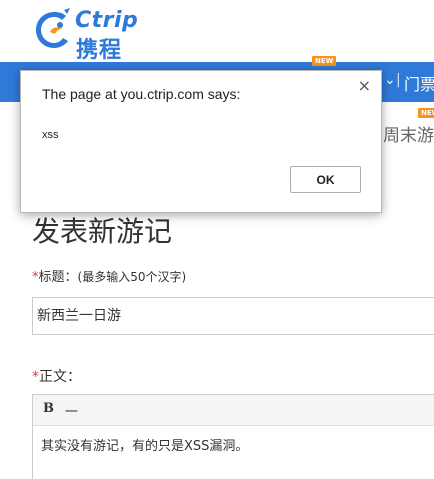 Image resolution: width=434 pixels, height=479 pixels. I want to click on ctrip-logo: Ctrip 携程, so click(95, 34).